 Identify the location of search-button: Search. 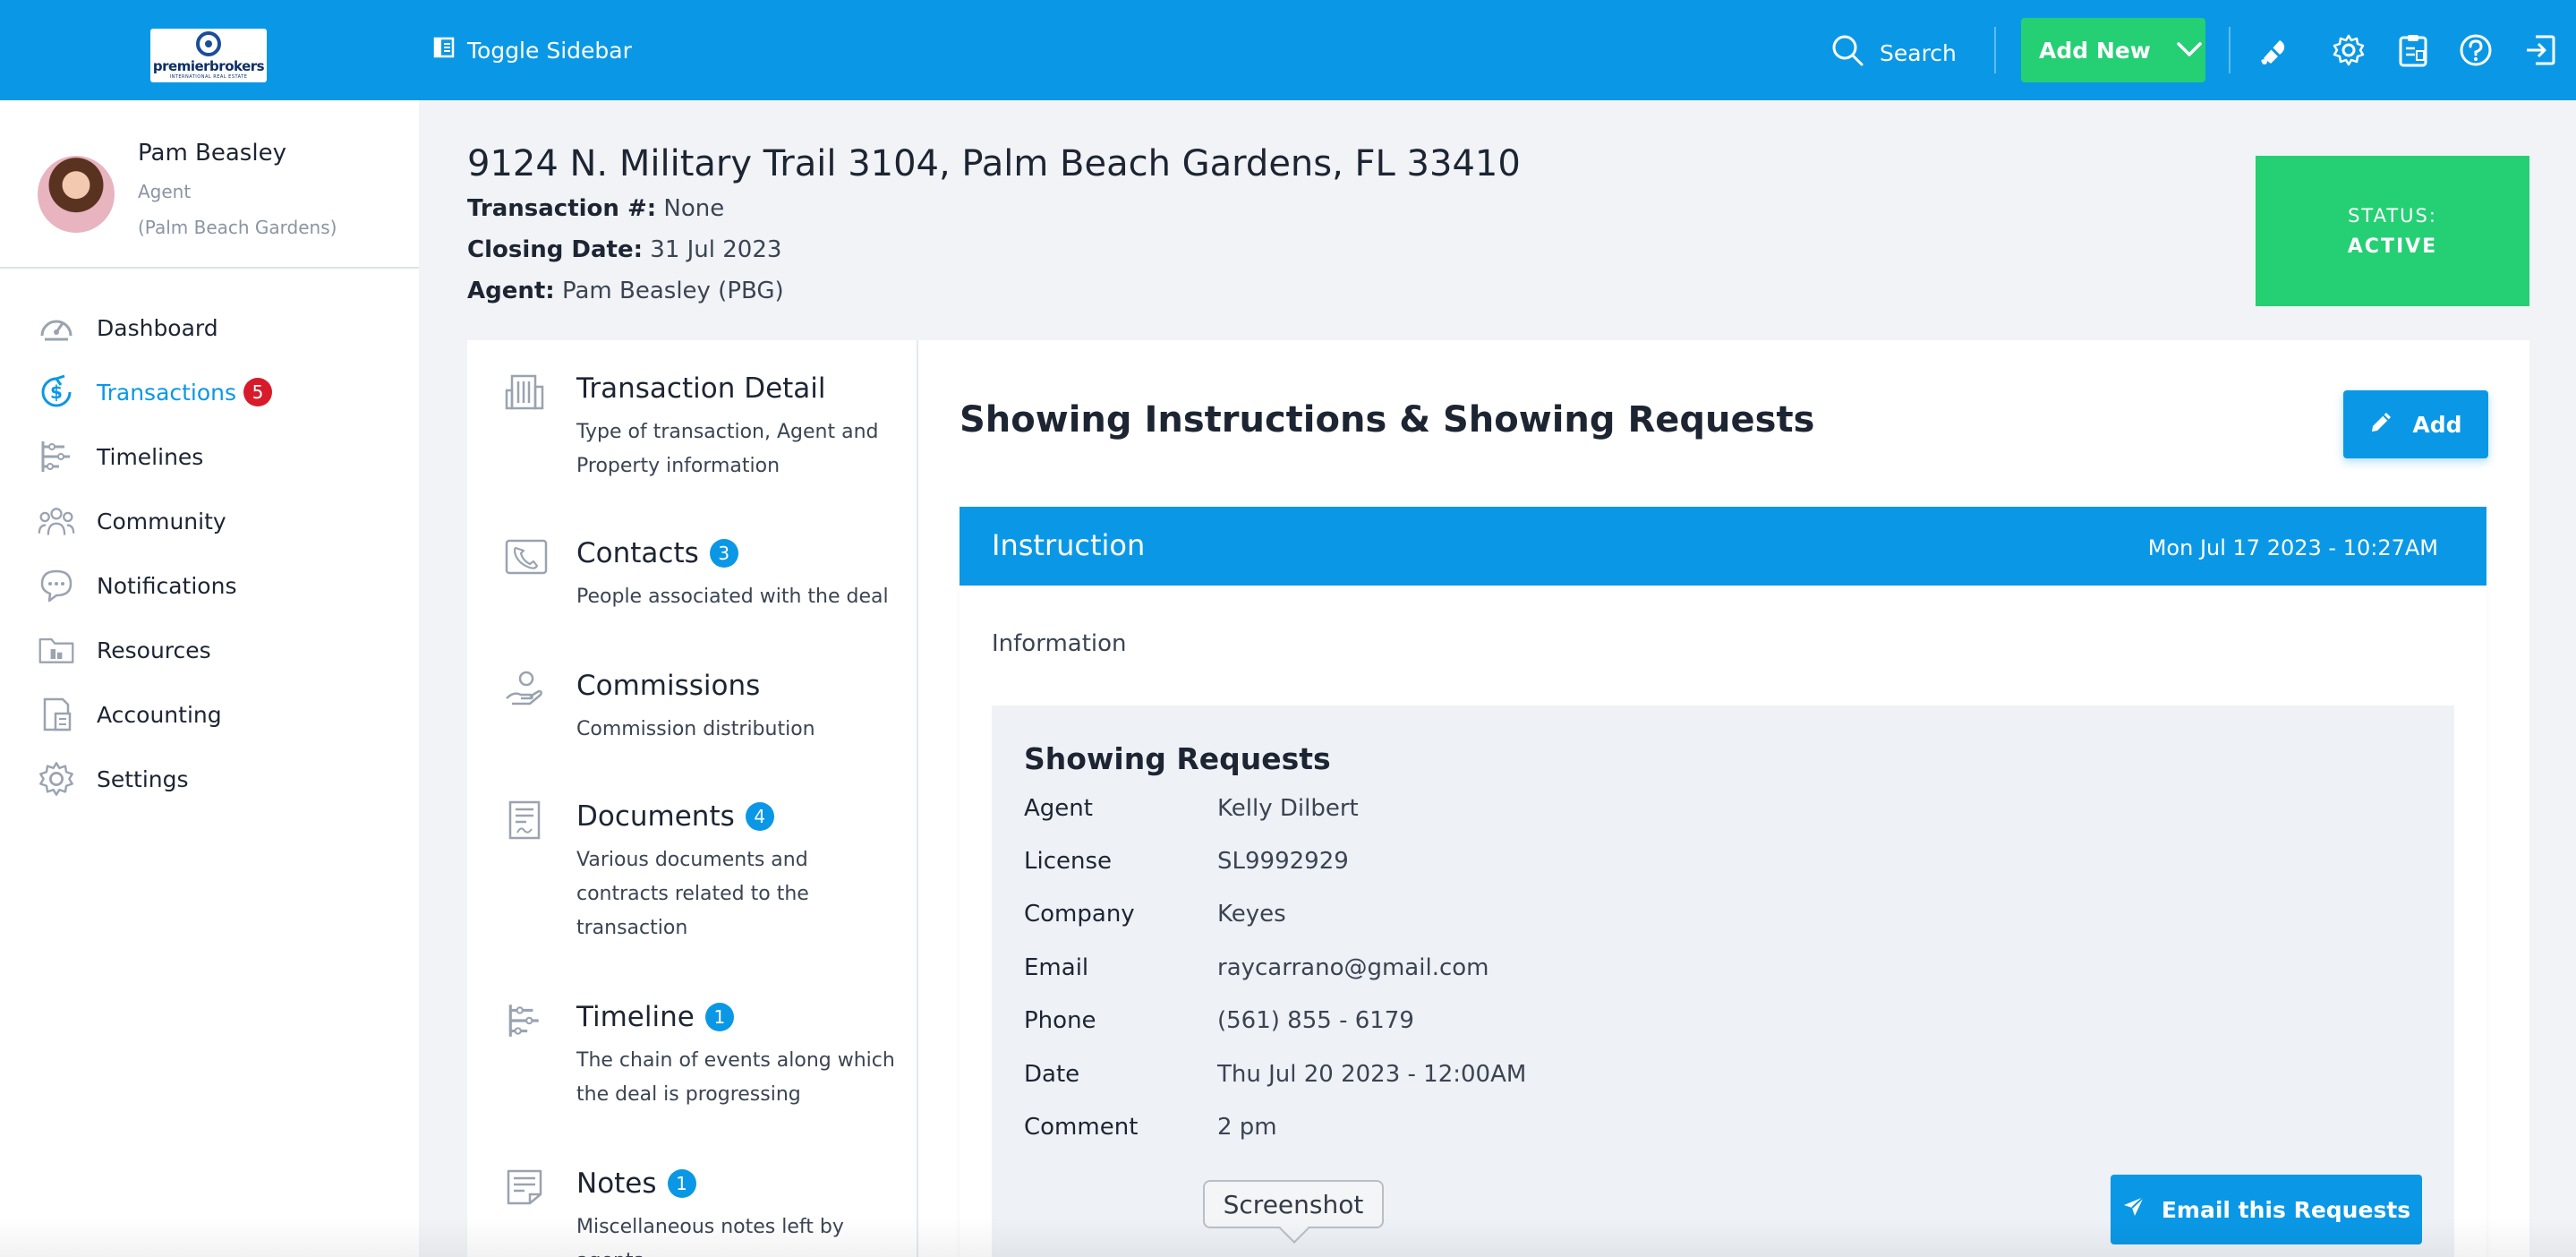
(1893, 53).